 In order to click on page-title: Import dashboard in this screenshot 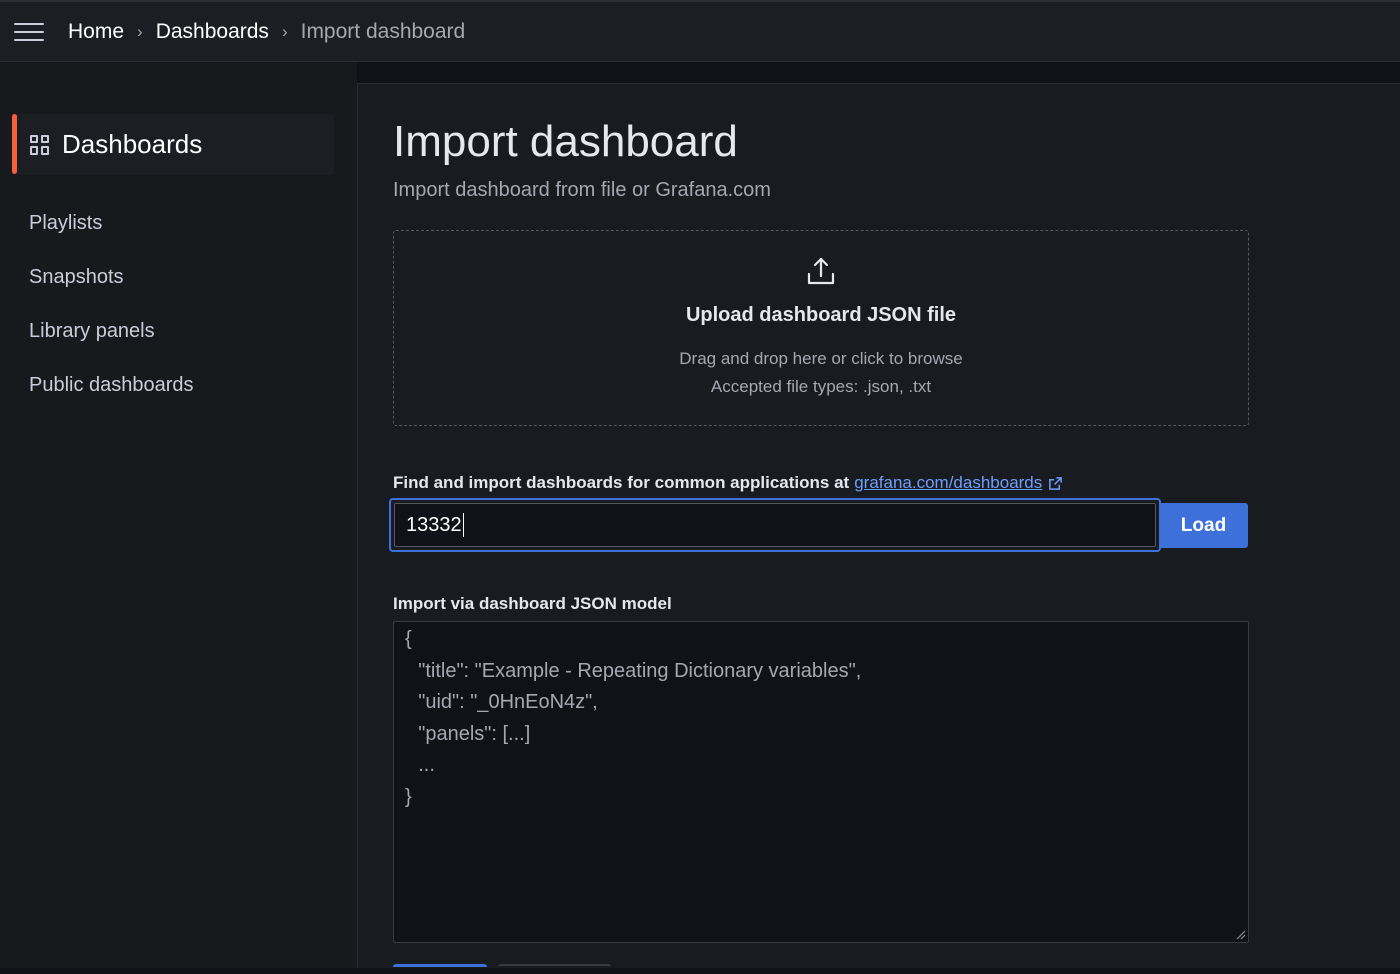, I will do `click(565, 141)`.